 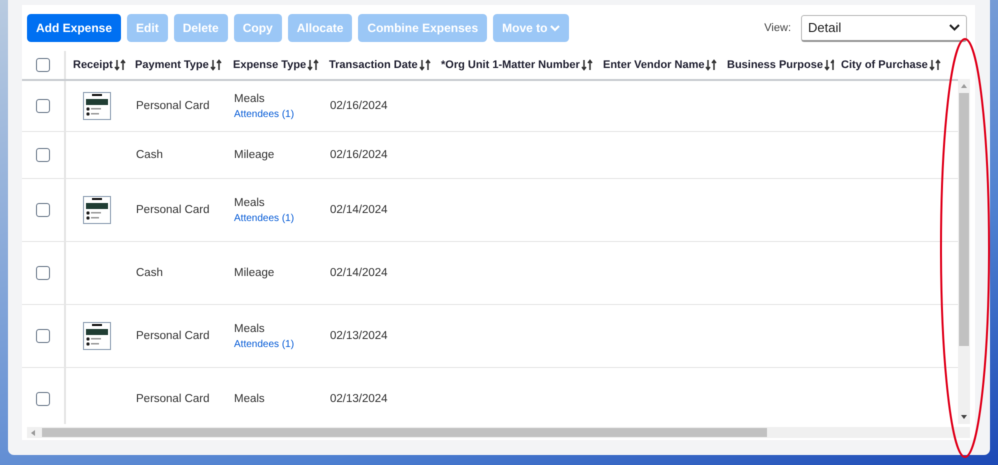 I want to click on column-header: Expense Type, so click(x=269, y=65).